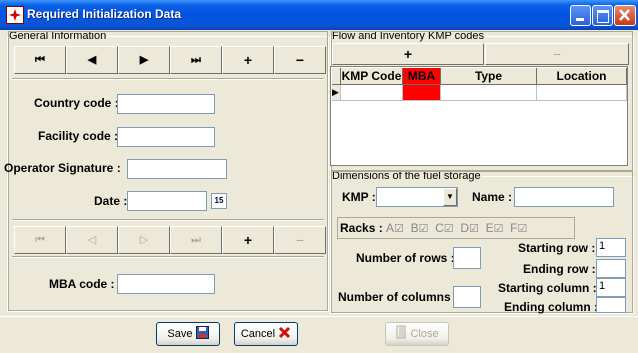 The height and width of the screenshot is (353, 638). Describe the element at coordinates (424, 229) in the screenshot. I see `rack-b-checkbox: ☑` at that location.